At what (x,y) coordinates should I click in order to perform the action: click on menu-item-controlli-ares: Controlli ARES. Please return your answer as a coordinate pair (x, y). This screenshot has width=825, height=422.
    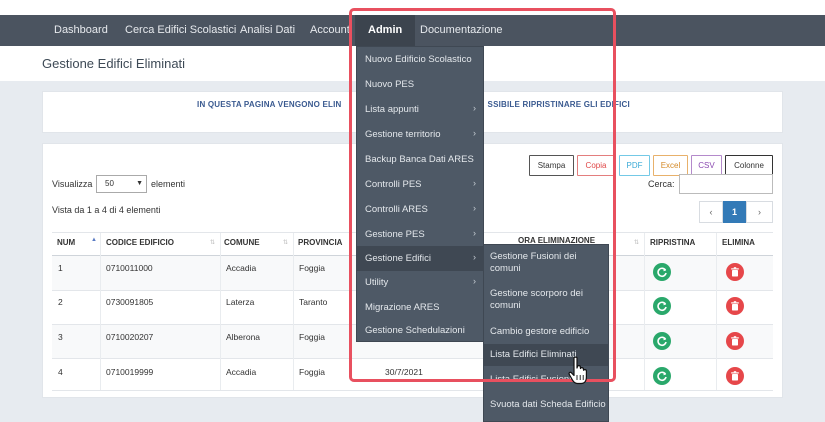
    Looking at the image, I should click on (420, 209).